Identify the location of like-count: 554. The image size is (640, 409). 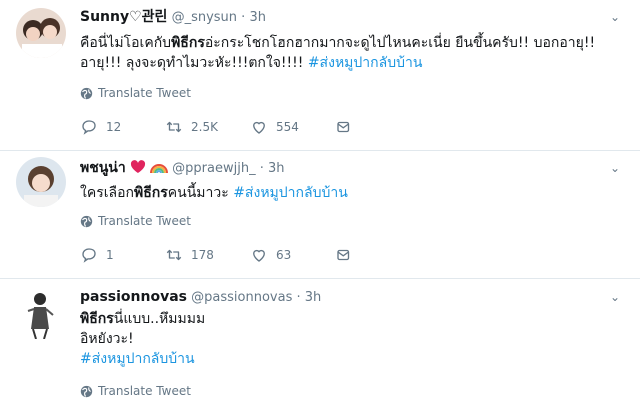
(287, 127).